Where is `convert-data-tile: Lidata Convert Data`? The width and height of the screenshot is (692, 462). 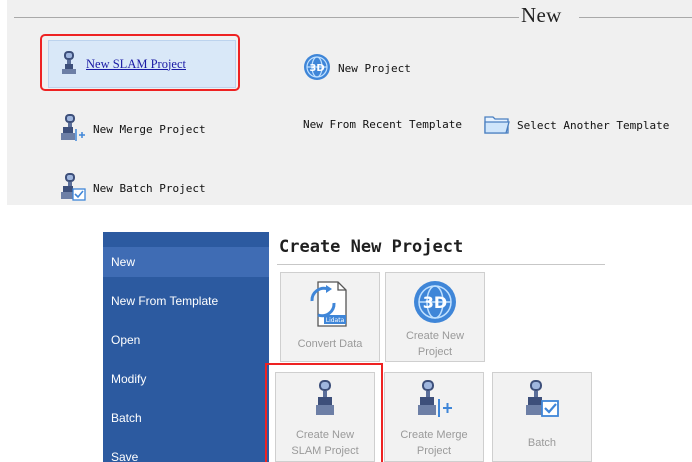 convert-data-tile: Lidata Convert Data is located at coordinates (330, 317).